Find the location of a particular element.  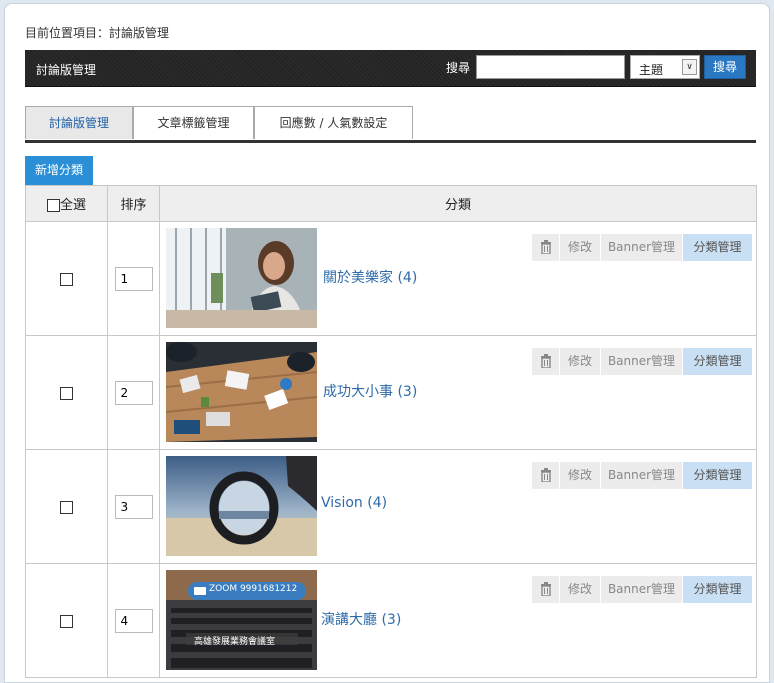

search-button: 搜尋 is located at coordinates (725, 67).